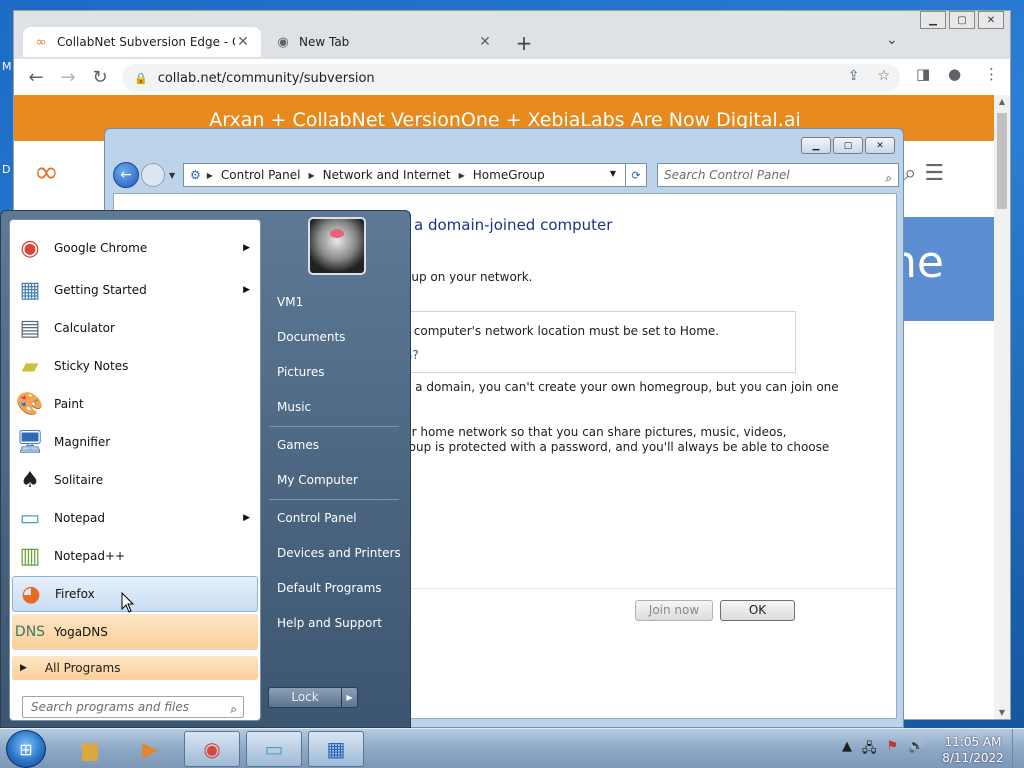 Image resolution: width=1024 pixels, height=768 pixels. Describe the element at coordinates (30, 480) in the screenshot. I see `solitaire-icon: ♠` at that location.